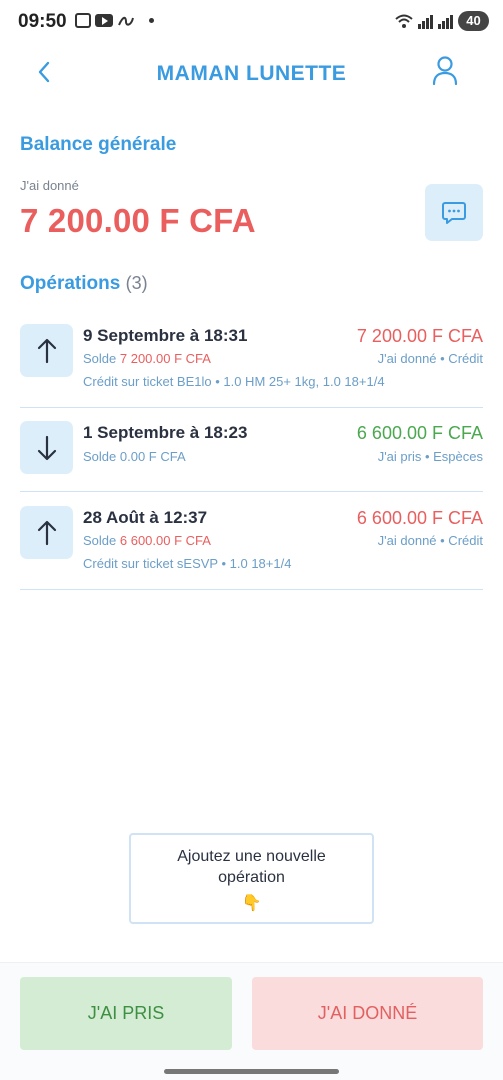 Image resolution: width=503 pixels, height=1080 pixels. I want to click on add-operation-button: Ajoutez une nouvelle opération 👇, so click(251, 878).